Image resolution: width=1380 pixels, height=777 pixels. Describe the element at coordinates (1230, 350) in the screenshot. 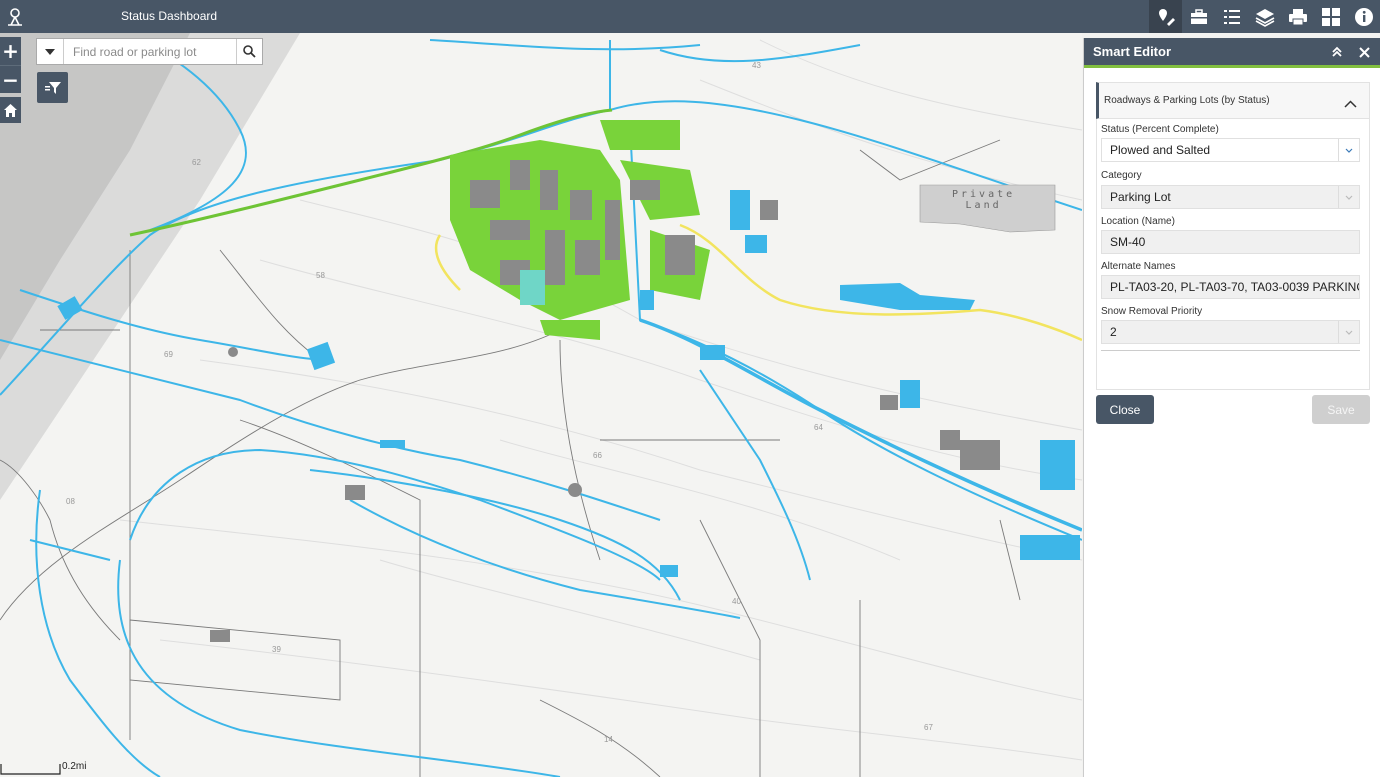

I see `form-divider` at that location.